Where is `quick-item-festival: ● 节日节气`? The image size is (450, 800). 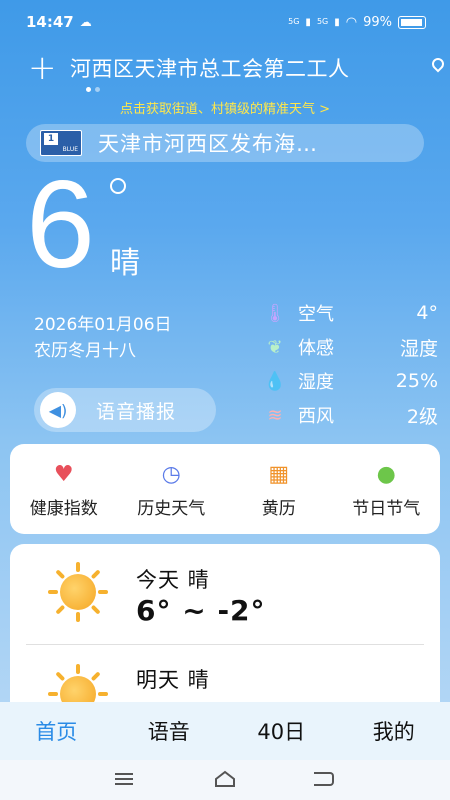 quick-item-festival: ● 节日节气 is located at coordinates (387, 489).